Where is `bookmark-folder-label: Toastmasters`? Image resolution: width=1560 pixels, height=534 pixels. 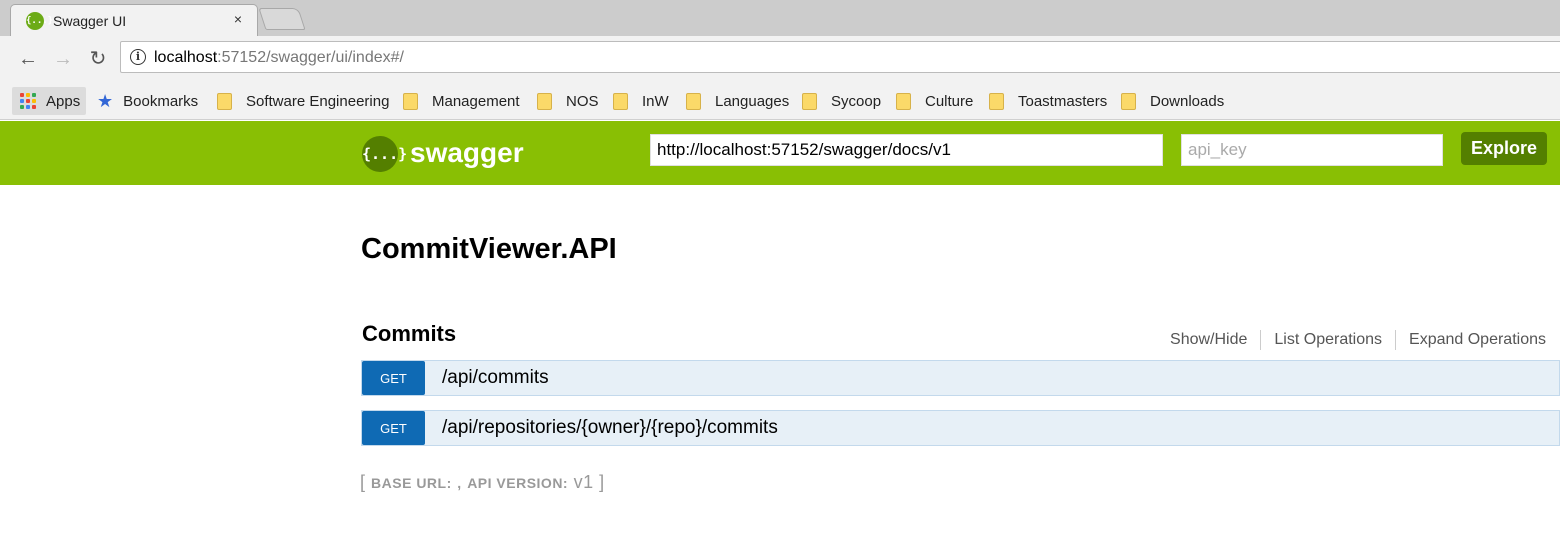
bookmark-folder-label: Toastmasters is located at coordinates (1063, 101).